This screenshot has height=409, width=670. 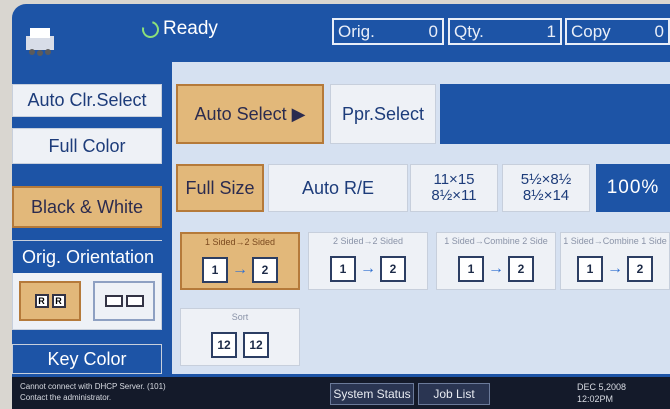 What do you see at coordinates (454, 394) in the screenshot?
I see `job-list-button: Job List` at bounding box center [454, 394].